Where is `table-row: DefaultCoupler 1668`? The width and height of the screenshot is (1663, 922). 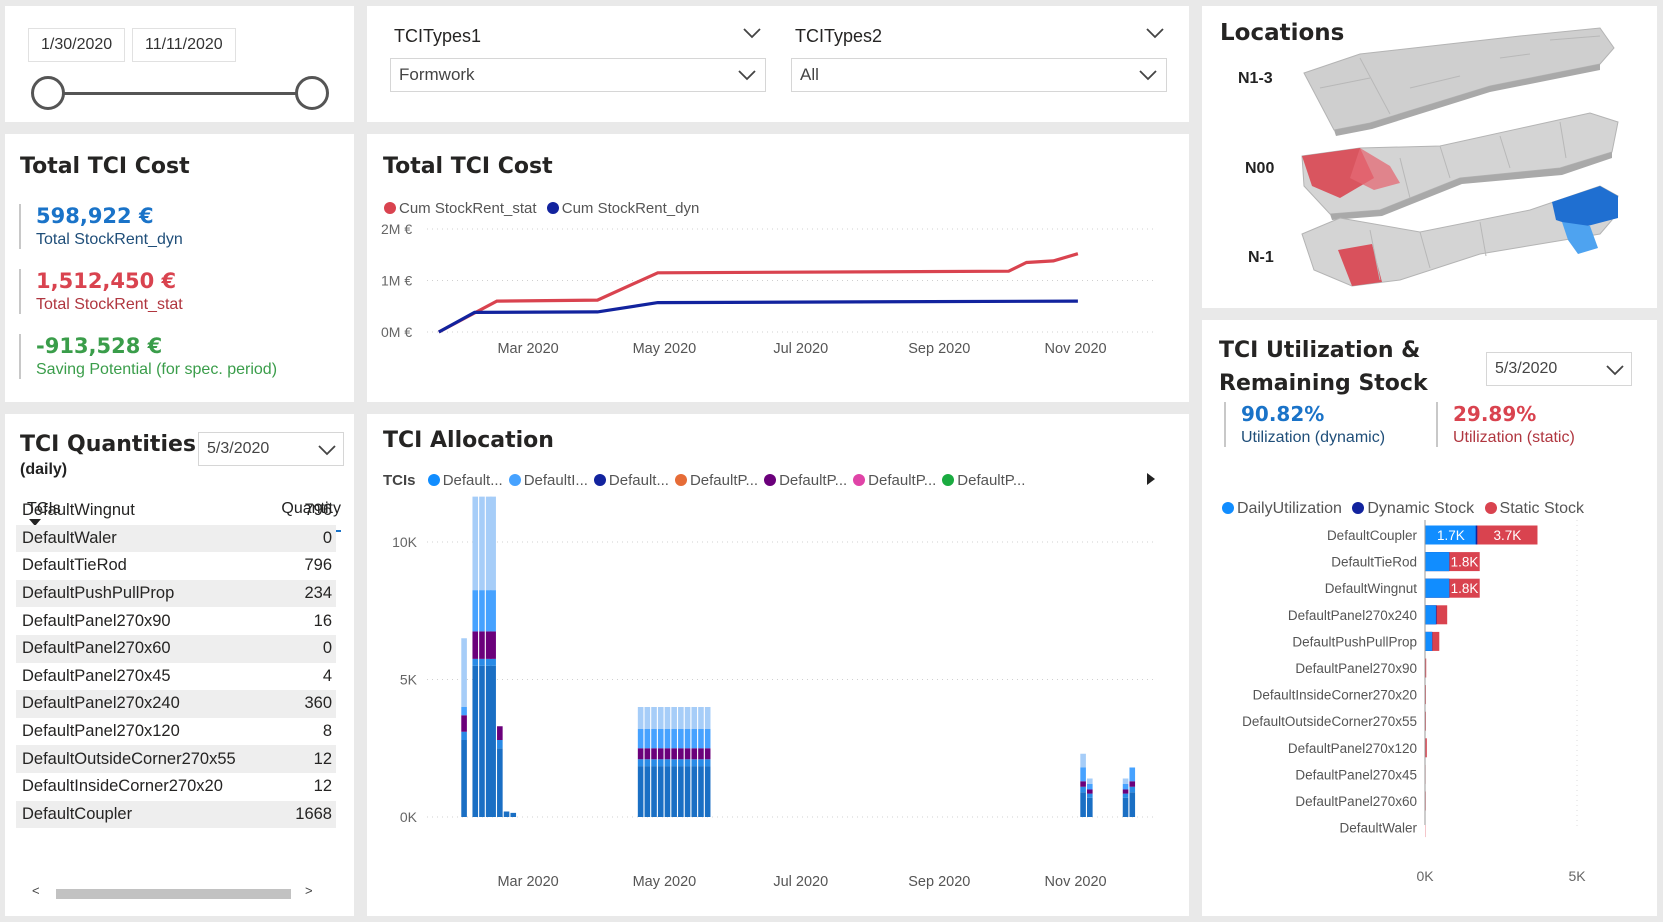
table-row: DefaultCoupler 1668 is located at coordinates (176, 814).